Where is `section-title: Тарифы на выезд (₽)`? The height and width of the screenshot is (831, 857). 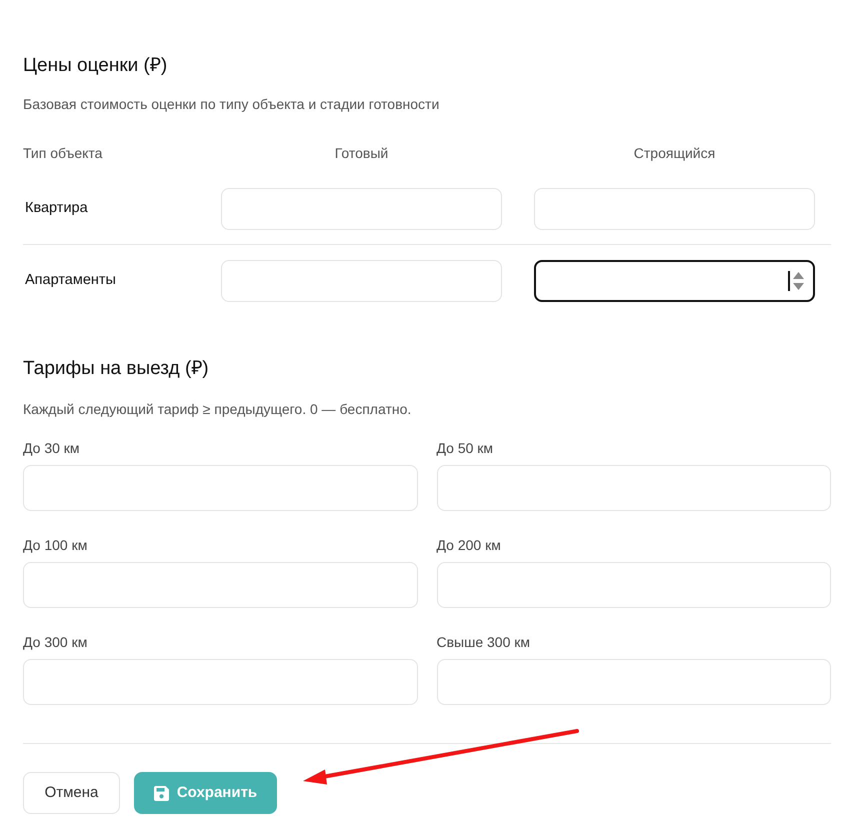
section-title: Тарифы на выезд (₽) is located at coordinates (116, 369).